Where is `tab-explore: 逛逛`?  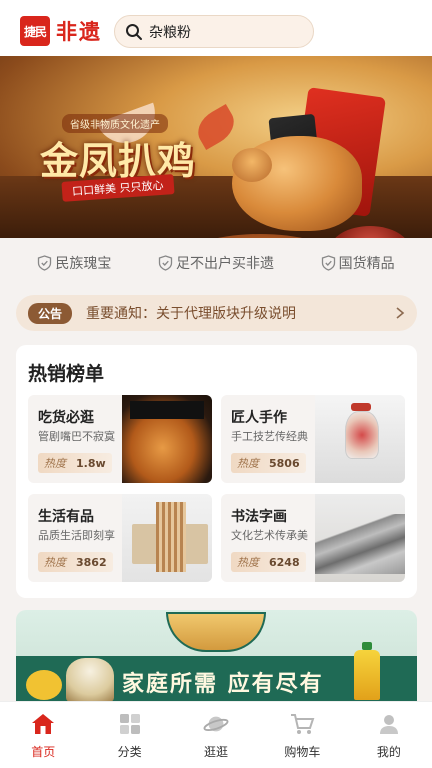
tab-explore: 逛逛 is located at coordinates (216, 735).